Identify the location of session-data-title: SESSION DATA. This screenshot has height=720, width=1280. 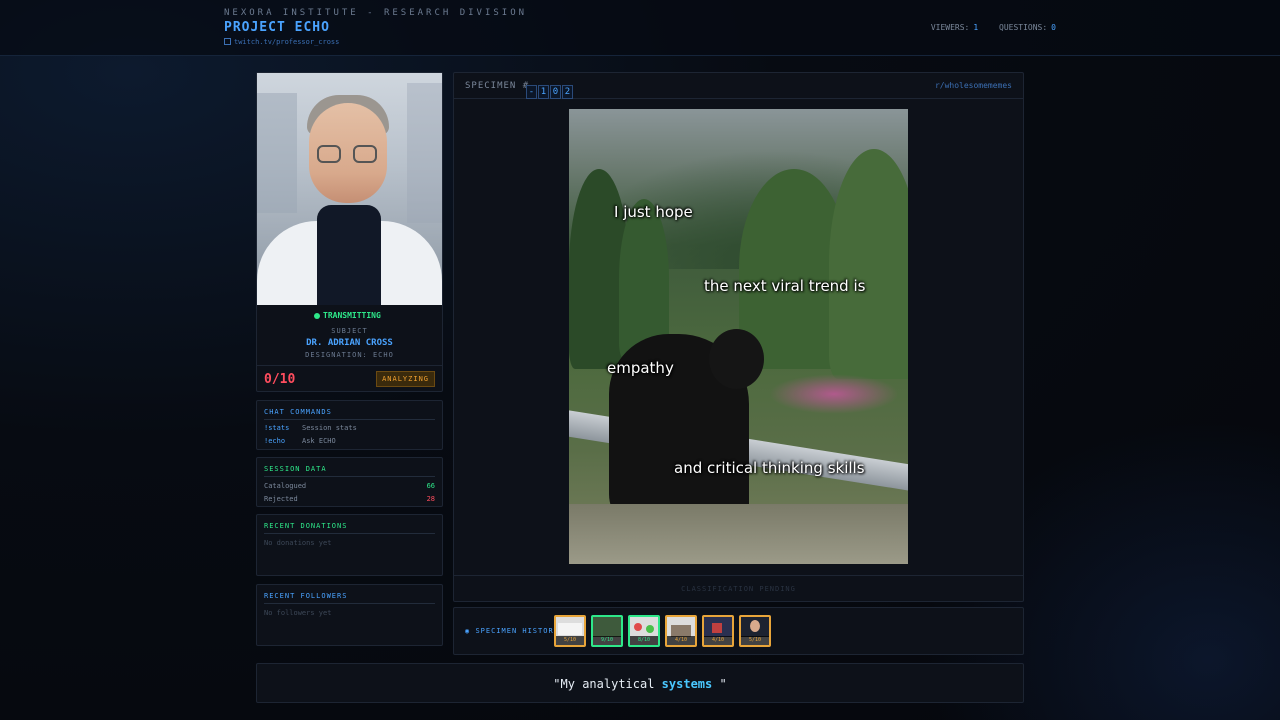
(295, 469).